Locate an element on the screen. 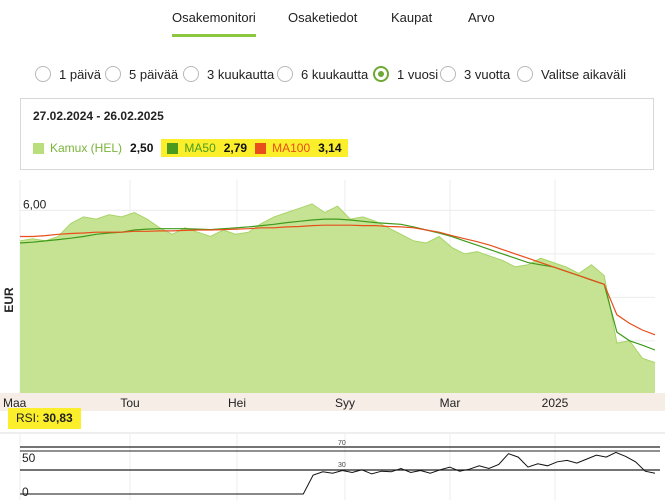 The height and width of the screenshot is (500, 665). tab-osakemonitori: Osakemonitori is located at coordinates (214, 23).